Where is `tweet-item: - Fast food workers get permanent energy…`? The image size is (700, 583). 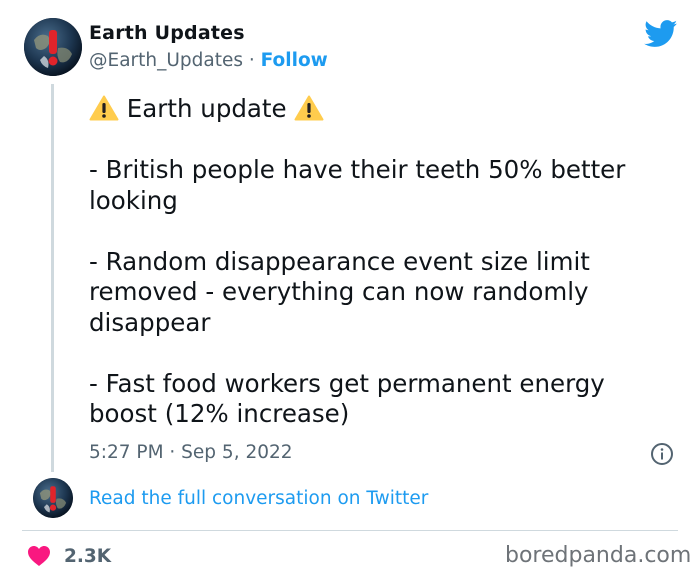 tweet-item: - Fast food workers get permanent energy… is located at coordinates (347, 398).